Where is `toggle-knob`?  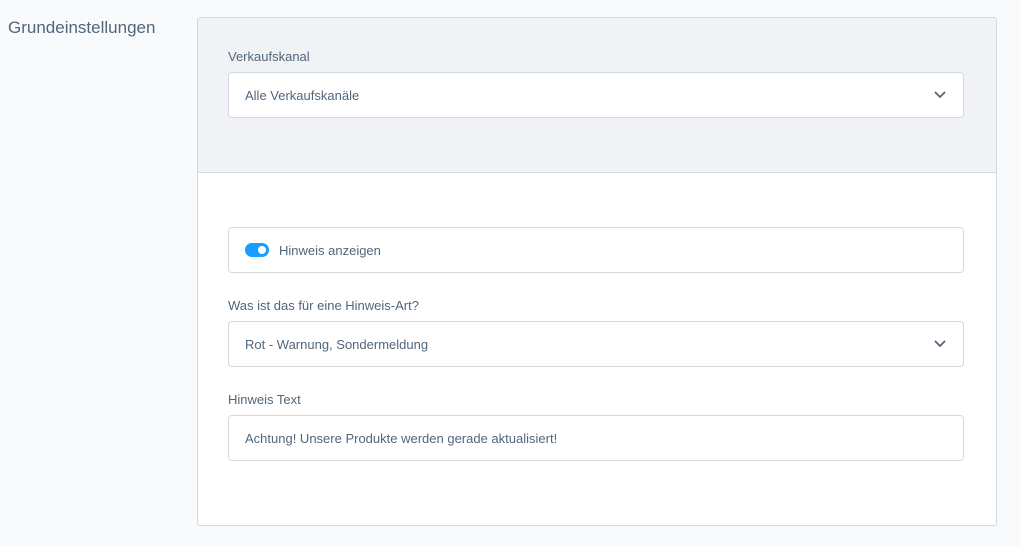 toggle-knob is located at coordinates (262, 250).